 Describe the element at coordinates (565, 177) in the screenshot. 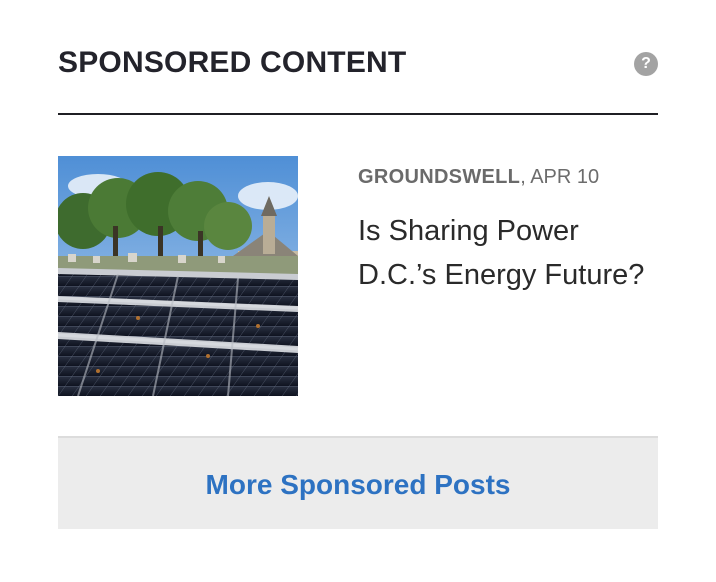

I see `story-date: APR 10` at that location.